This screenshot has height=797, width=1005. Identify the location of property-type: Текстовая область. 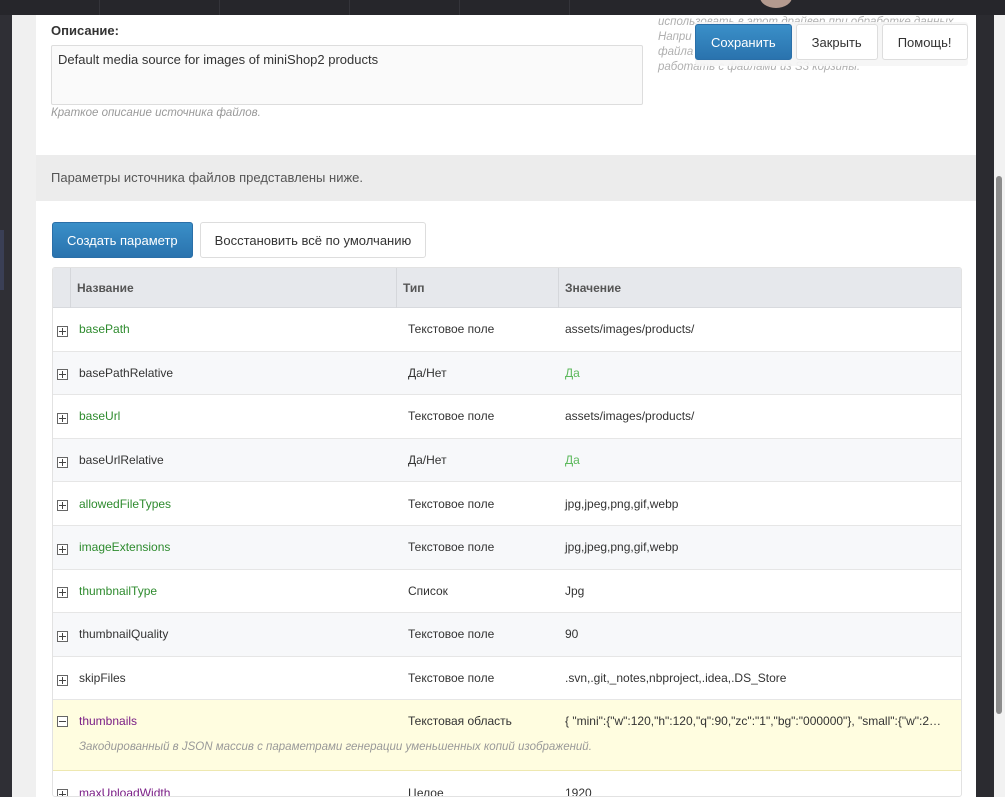
(460, 721).